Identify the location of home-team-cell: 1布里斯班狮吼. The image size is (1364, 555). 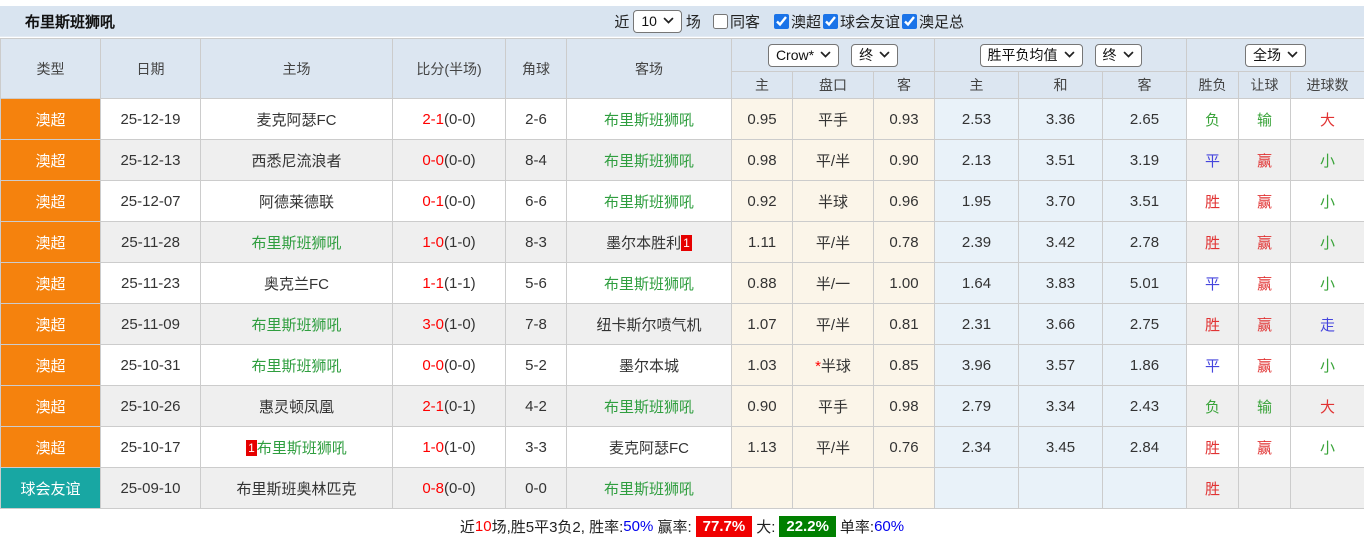
(297, 447).